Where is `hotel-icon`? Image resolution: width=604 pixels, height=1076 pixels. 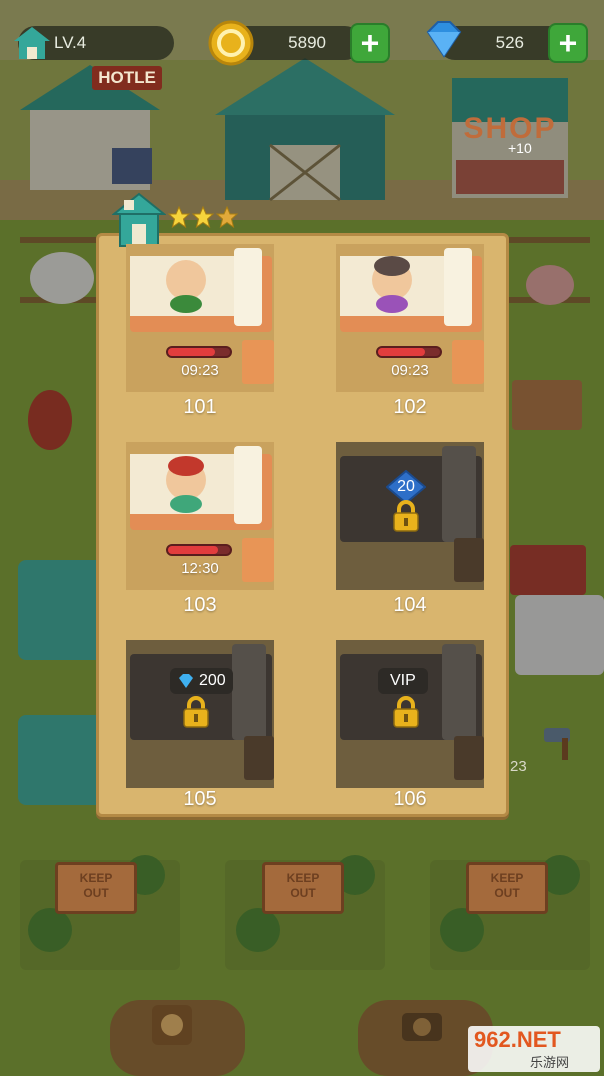 hotel-icon is located at coordinates (139, 219).